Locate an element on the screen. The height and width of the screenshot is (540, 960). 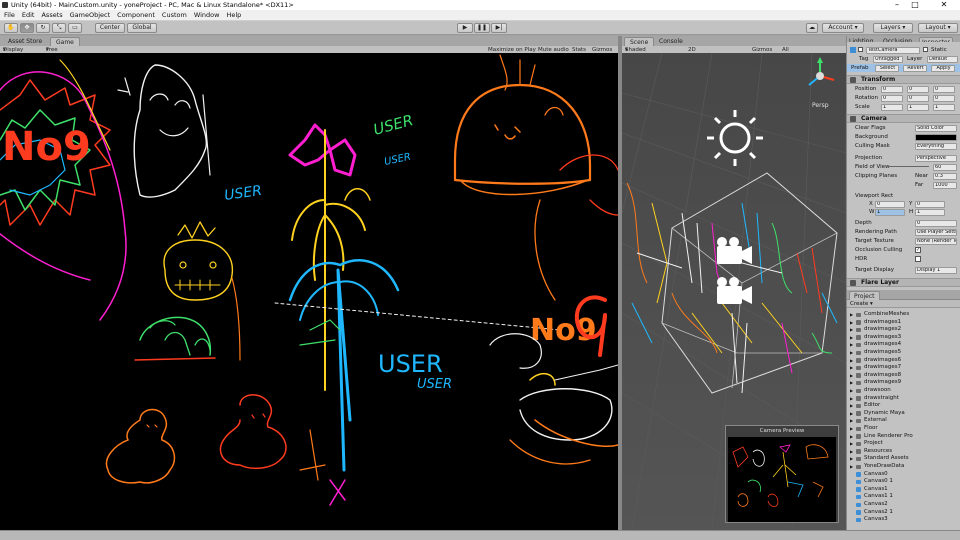
menu-window: Window is located at coordinates (207, 15).